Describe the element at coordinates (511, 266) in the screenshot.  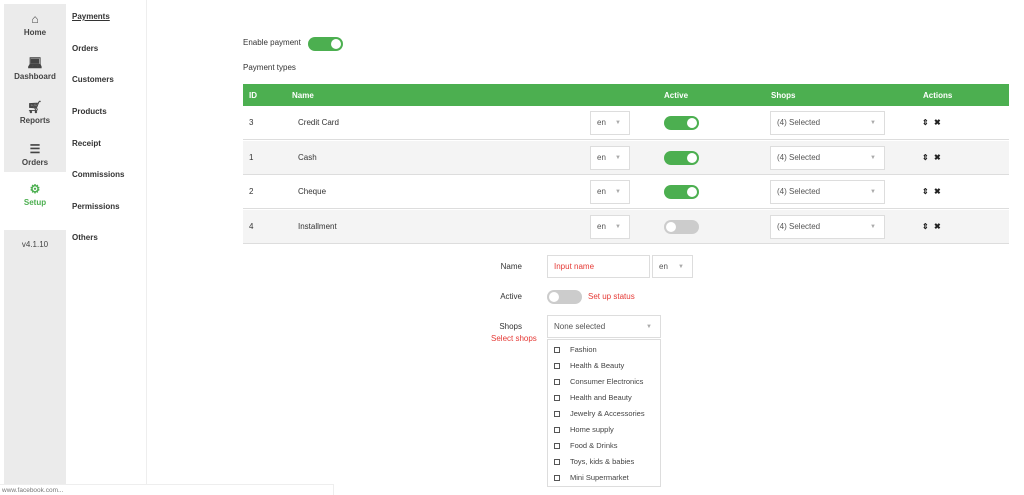
I see `name-label: Name` at that location.